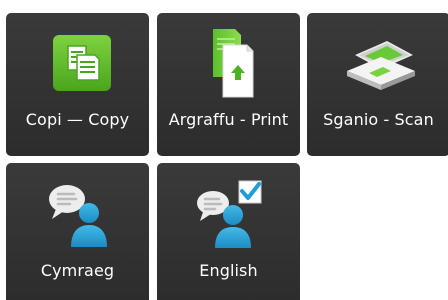  I want to click on print-icon, so click(228, 63).